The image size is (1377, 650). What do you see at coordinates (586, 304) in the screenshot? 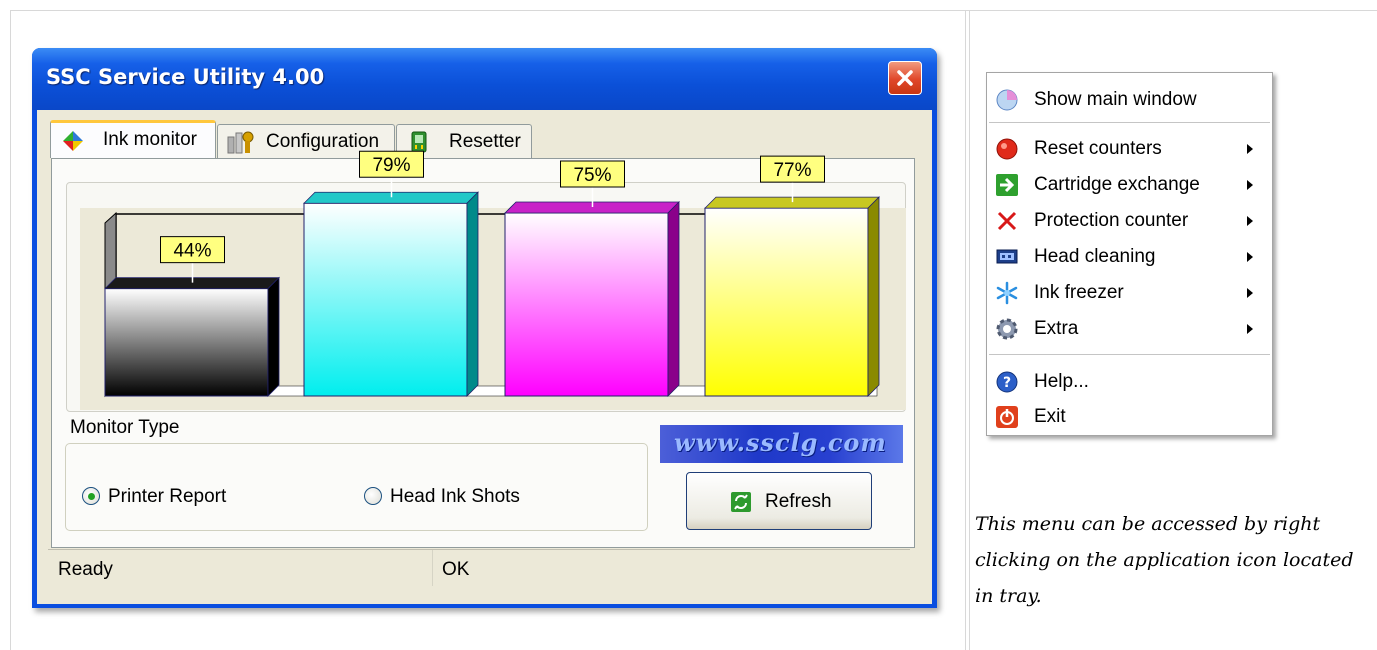
I see `bar-magenta` at bounding box center [586, 304].